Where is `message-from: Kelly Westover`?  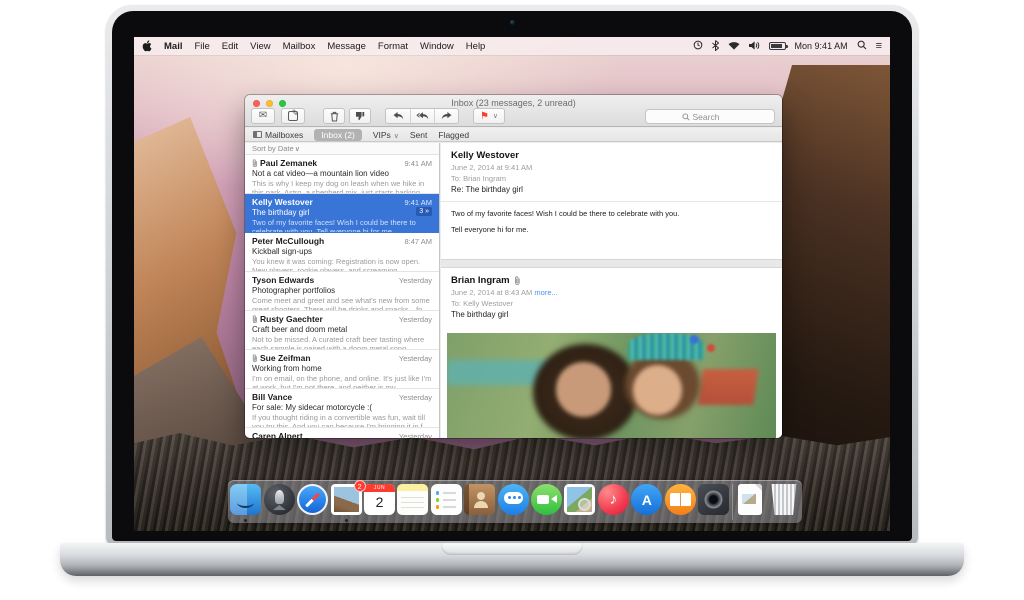
message-from: Kelly Westover is located at coordinates (485, 155).